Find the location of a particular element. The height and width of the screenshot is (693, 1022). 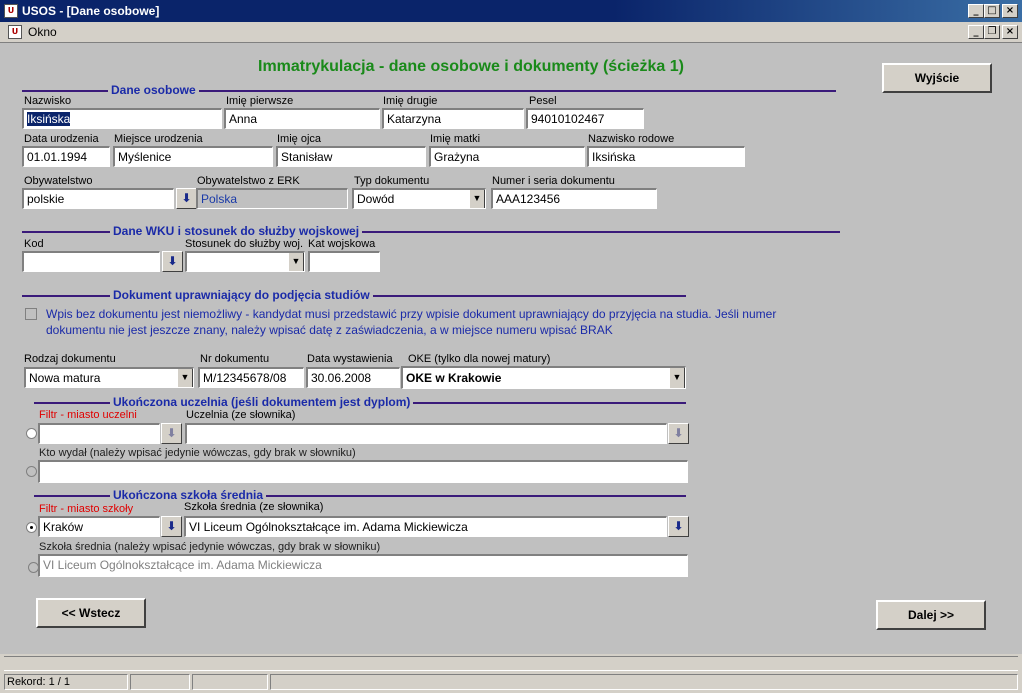

minimize-icon: _ is located at coordinates (976, 11).